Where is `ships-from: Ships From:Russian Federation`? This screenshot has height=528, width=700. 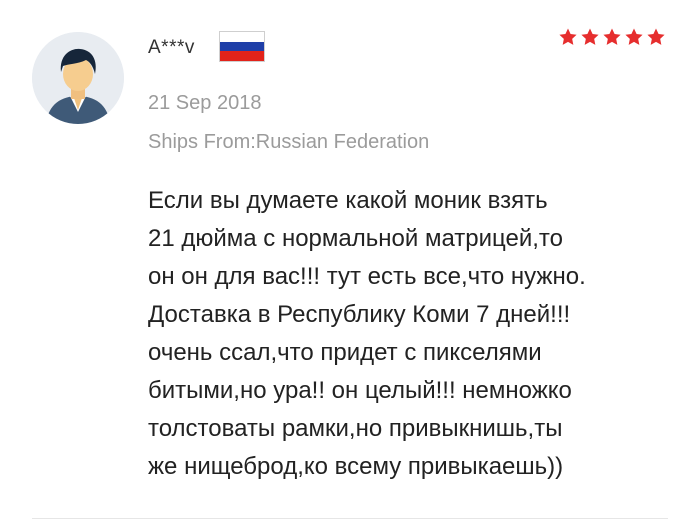
ships-from: Ships From:Russian Federation is located at coordinates (289, 142).